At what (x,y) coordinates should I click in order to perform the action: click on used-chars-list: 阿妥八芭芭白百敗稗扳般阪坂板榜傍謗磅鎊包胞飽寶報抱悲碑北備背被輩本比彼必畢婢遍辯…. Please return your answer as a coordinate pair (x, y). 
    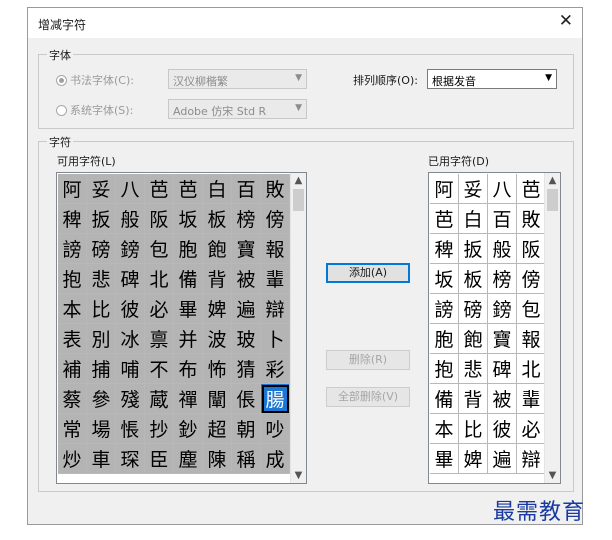
    Looking at the image, I should click on (494, 328).